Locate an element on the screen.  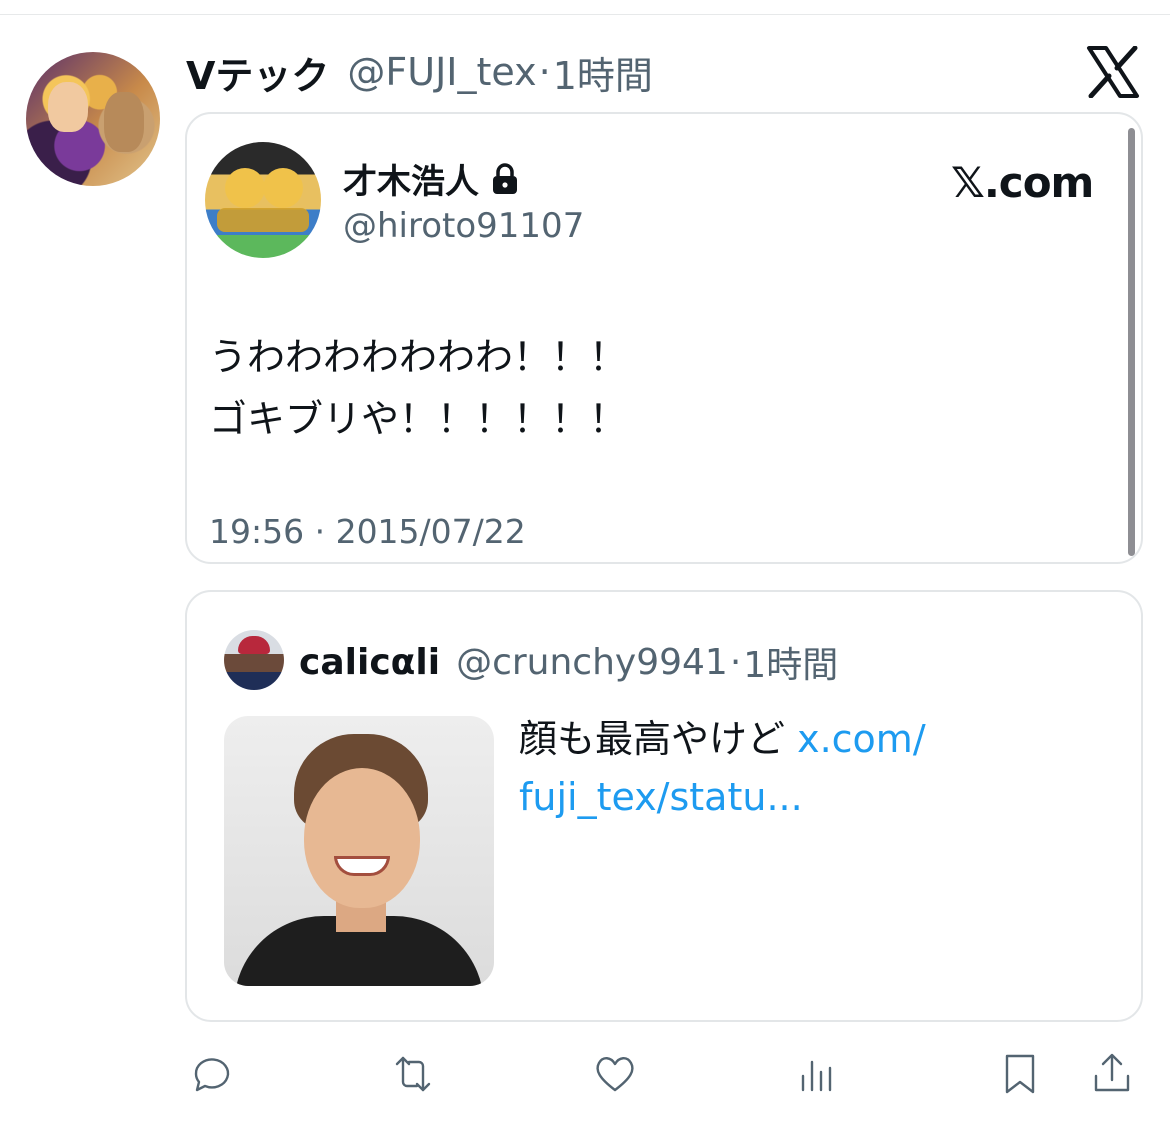
embedded-name-row: 才木浩人 is located at coordinates (431, 178).